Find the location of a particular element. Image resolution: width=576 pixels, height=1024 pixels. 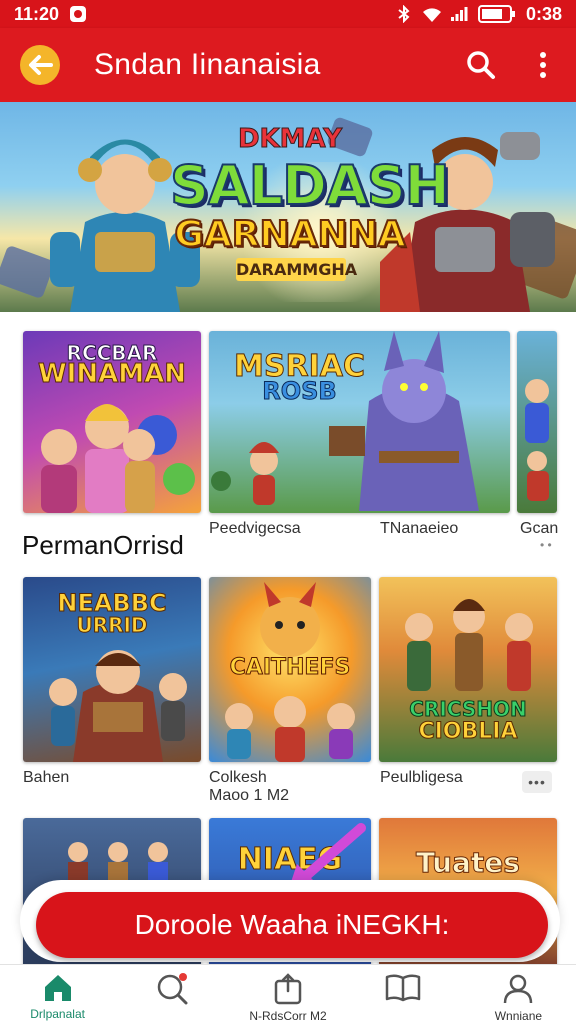

download-cta-button: Dorоole Waaha iNEGKH: is located at coordinates (292, 925).